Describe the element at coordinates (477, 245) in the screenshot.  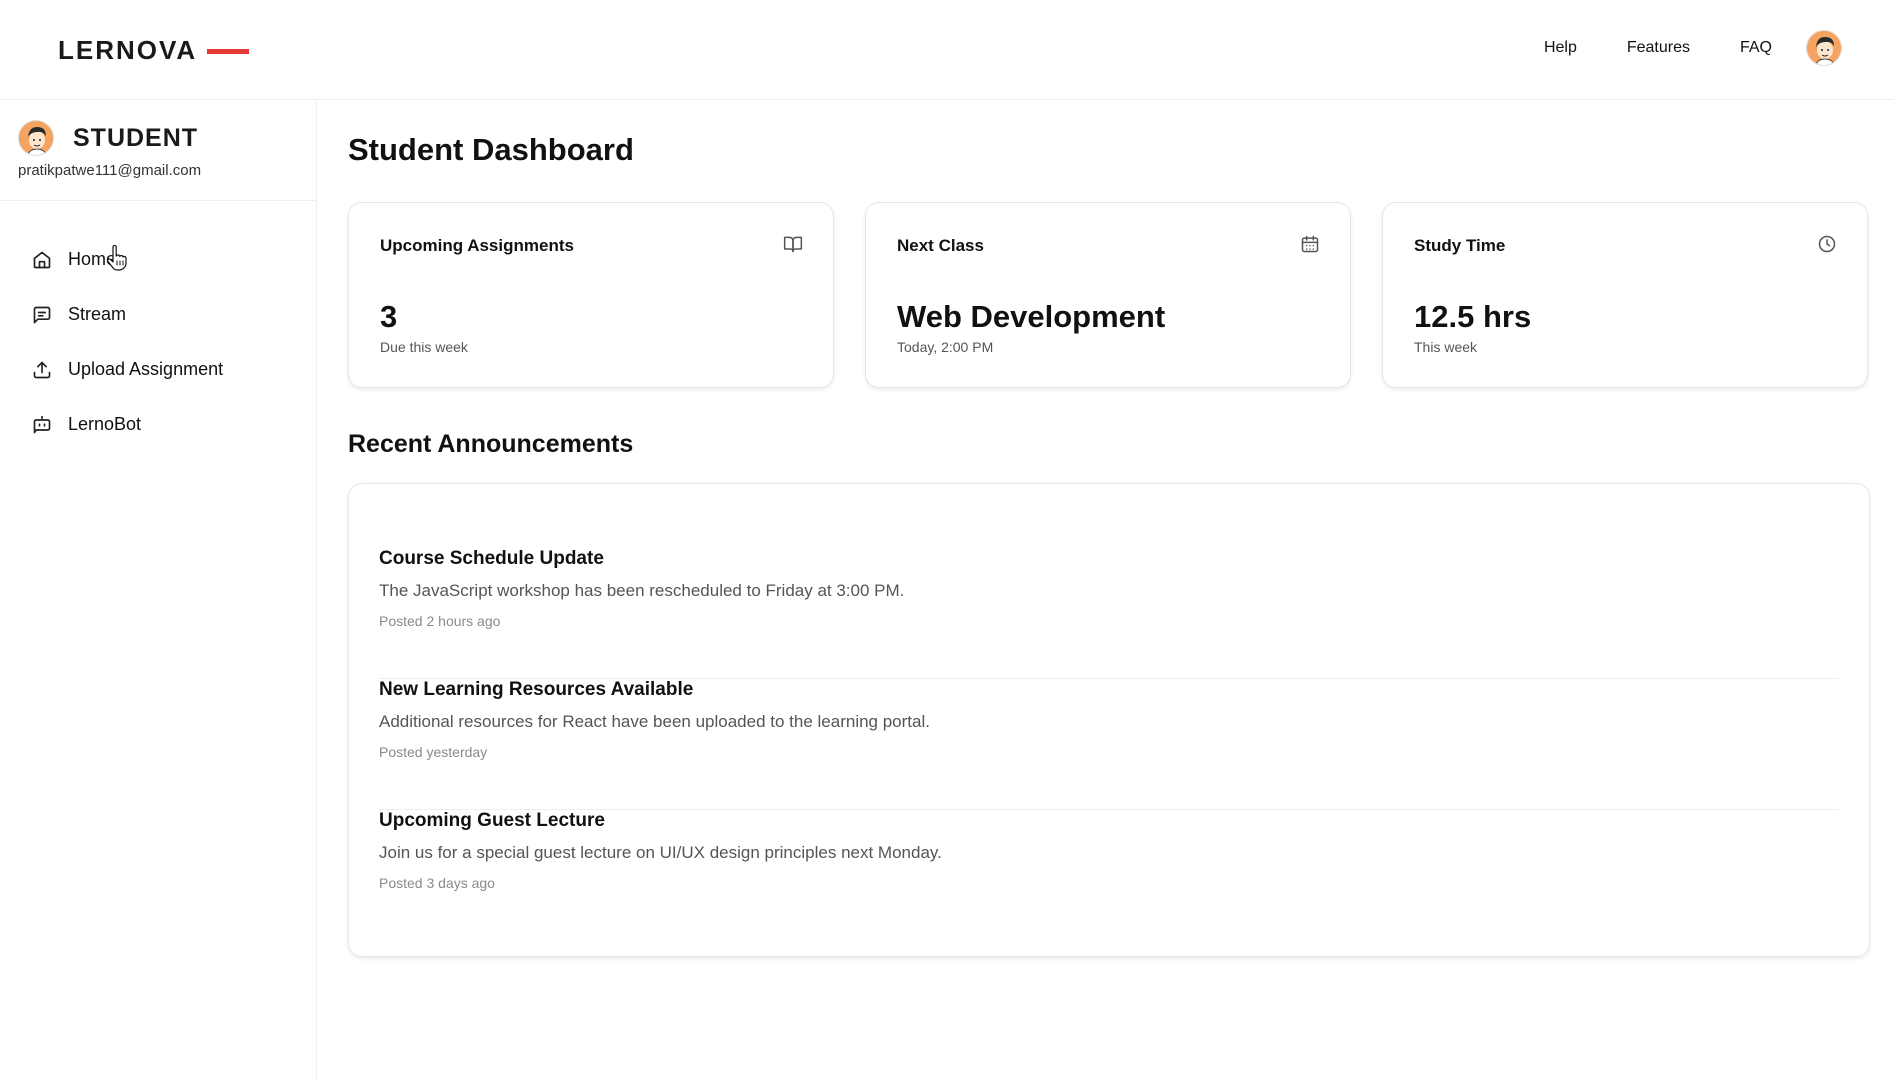
I see `stat-card-title: Upcoming Assignments` at that location.